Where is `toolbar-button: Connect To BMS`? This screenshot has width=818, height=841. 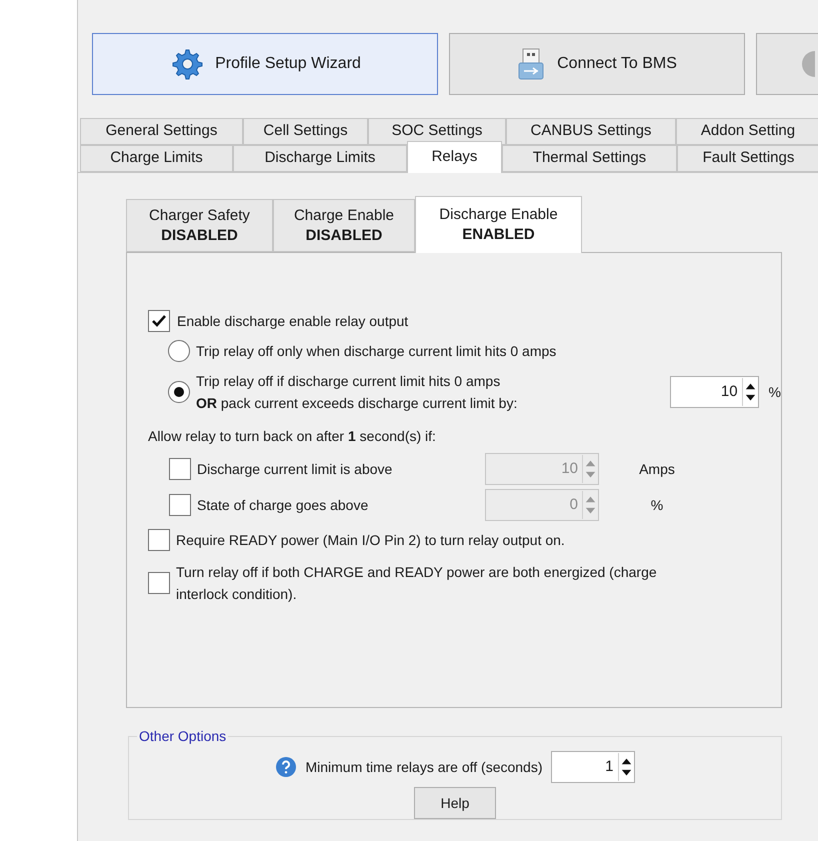 toolbar-button: Connect To BMS is located at coordinates (597, 64).